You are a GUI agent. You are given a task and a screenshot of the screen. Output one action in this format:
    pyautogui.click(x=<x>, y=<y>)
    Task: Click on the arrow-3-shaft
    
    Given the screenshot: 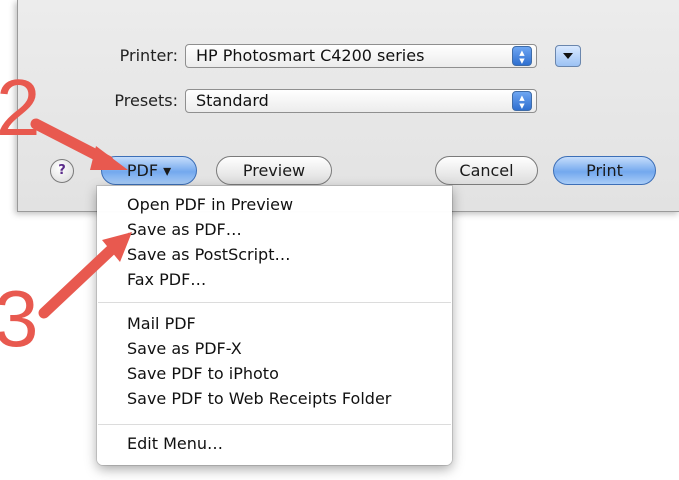 What is the action you would take?
    pyautogui.click(x=78, y=281)
    